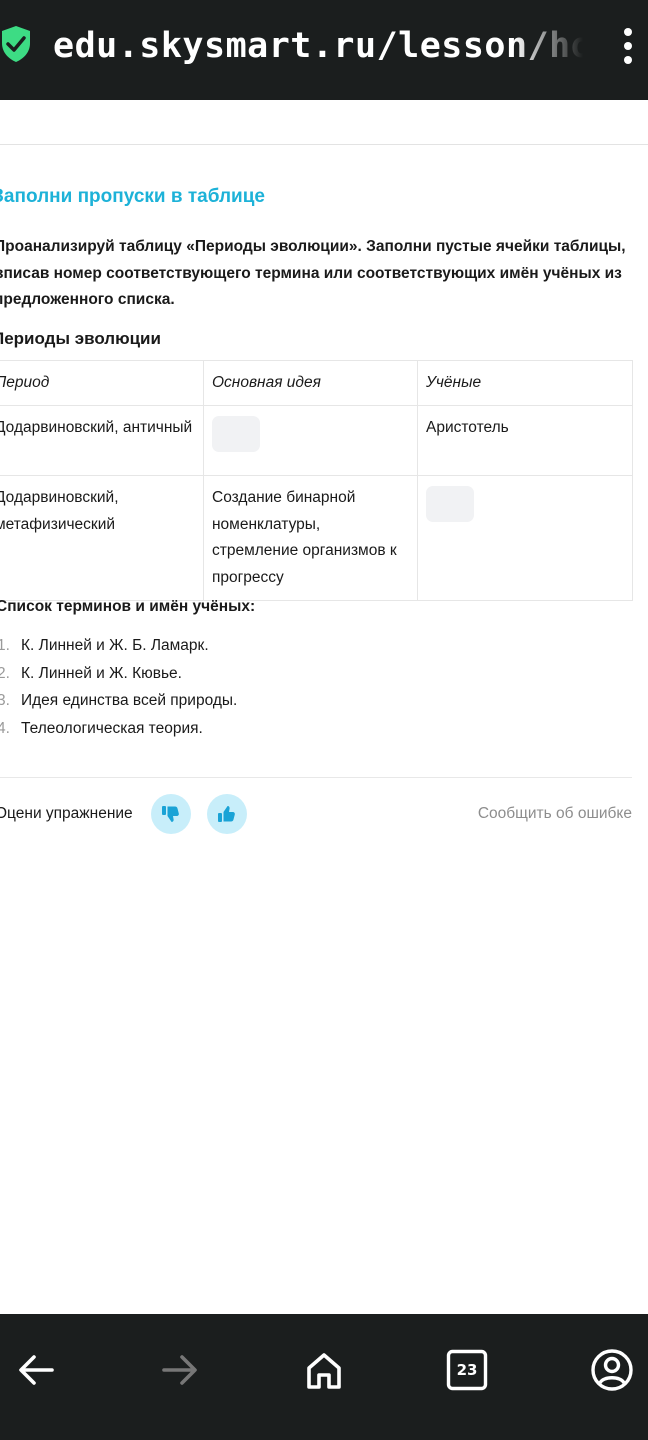 This screenshot has width=648, height=1440. Describe the element at coordinates (36, 1370) in the screenshot. I see `arrow-back-icon` at that location.